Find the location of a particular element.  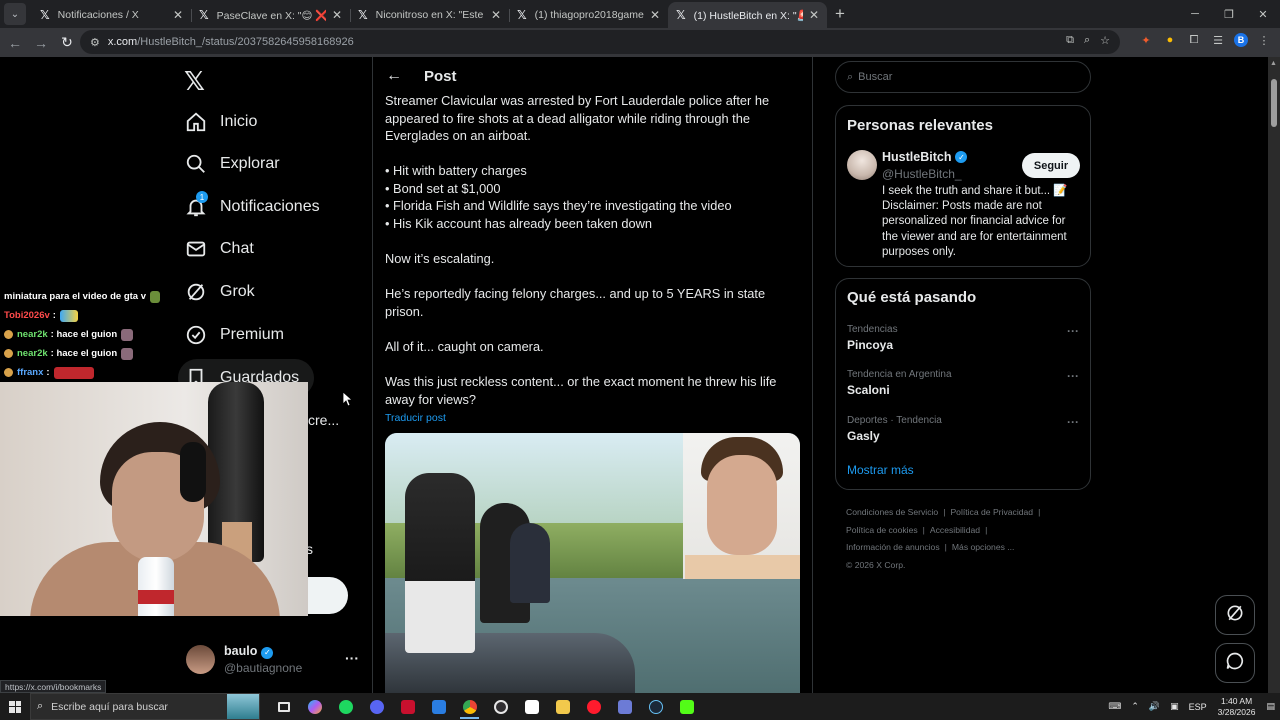

keyboard-icon: ⌨ is located at coordinates (1114, 706).